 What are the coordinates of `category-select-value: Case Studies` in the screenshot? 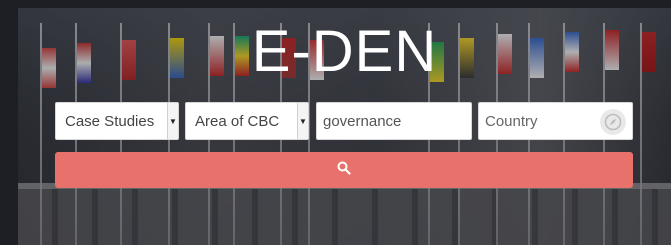 It's located at (110, 121).